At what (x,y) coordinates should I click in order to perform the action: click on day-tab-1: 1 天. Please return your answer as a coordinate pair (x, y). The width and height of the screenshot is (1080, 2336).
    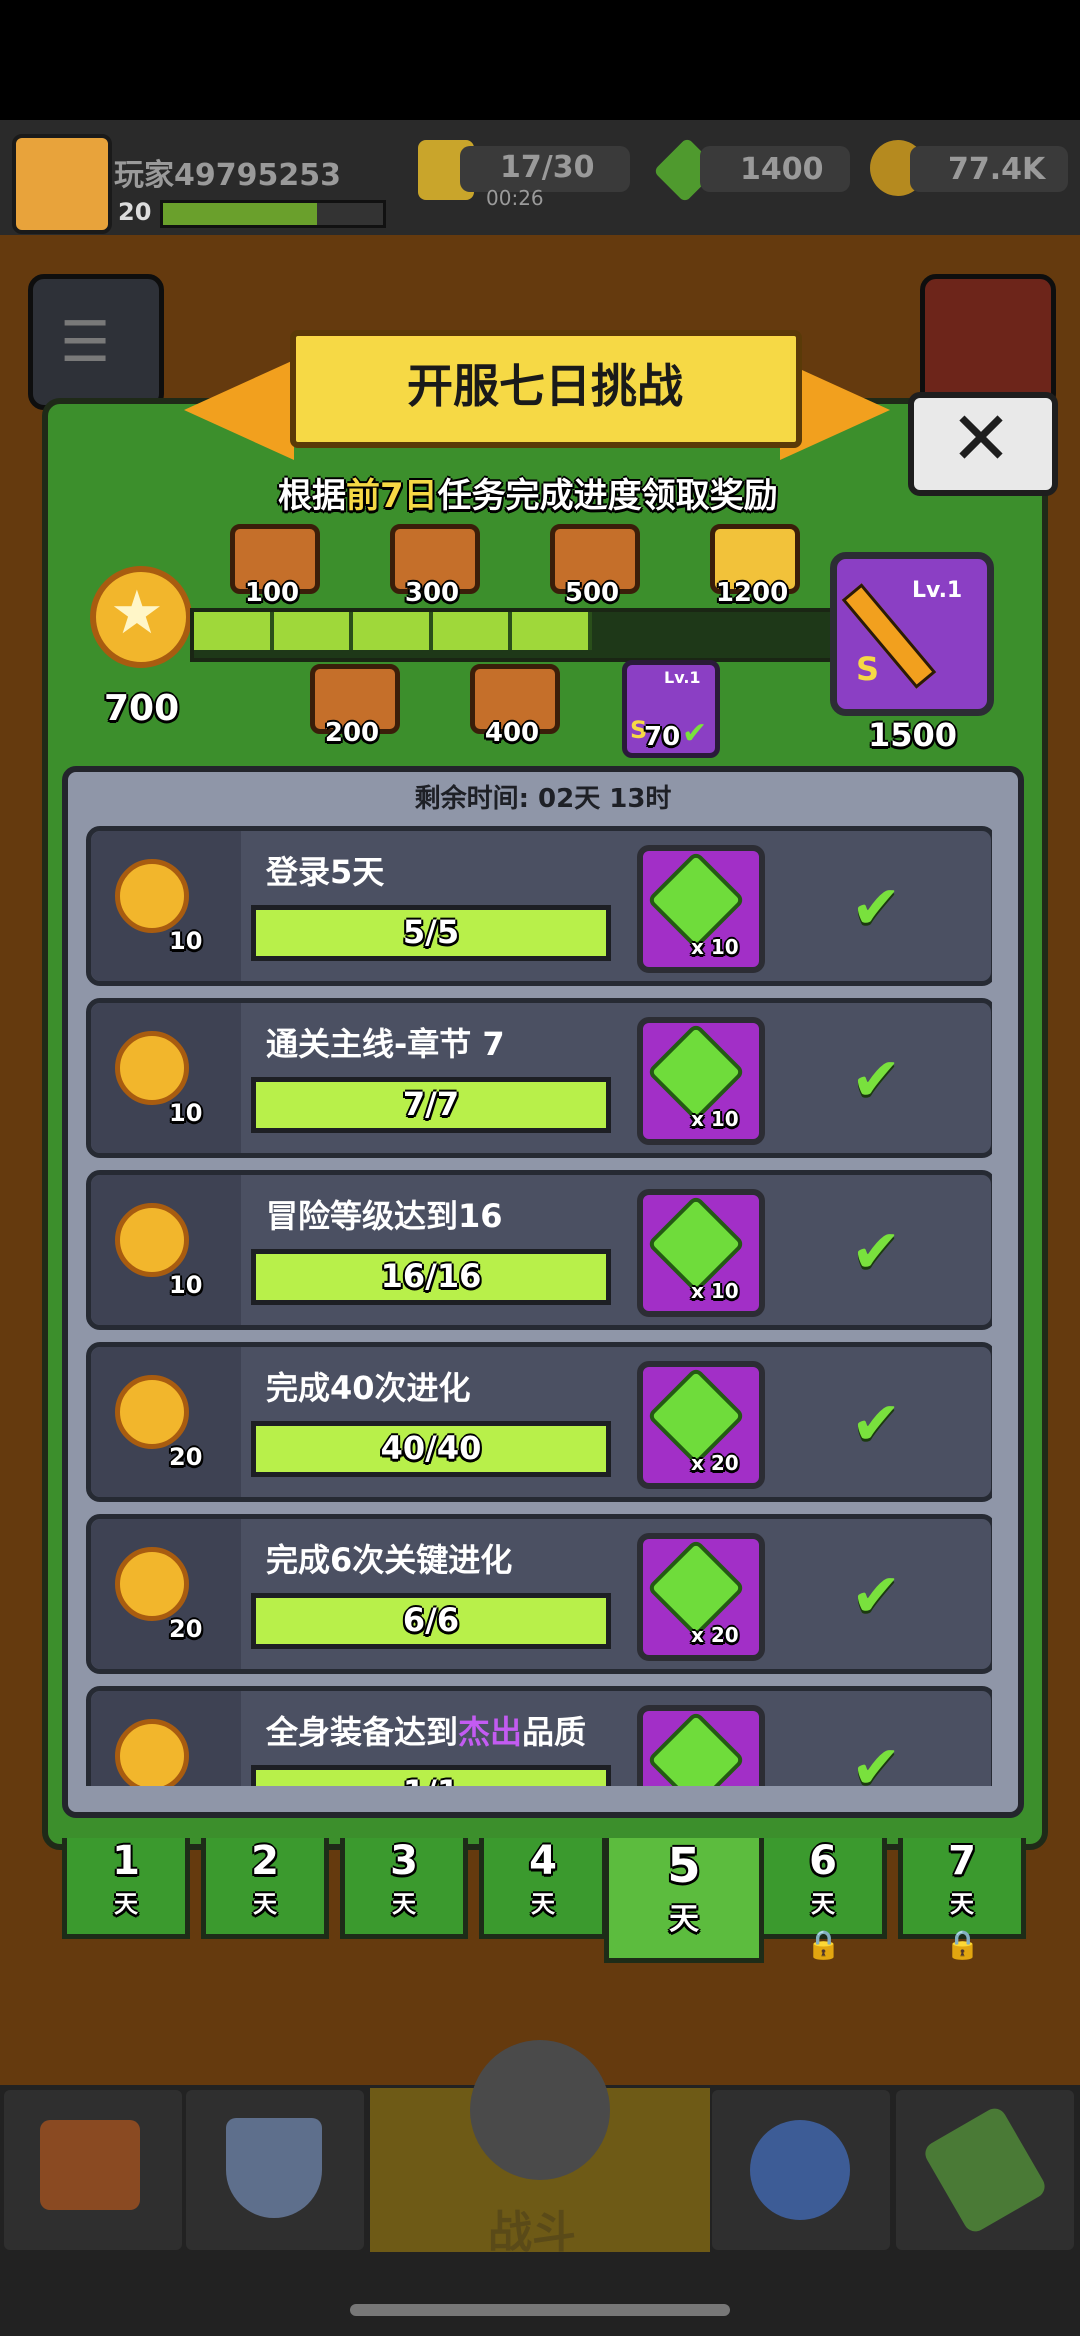
    Looking at the image, I should click on (126, 1888).